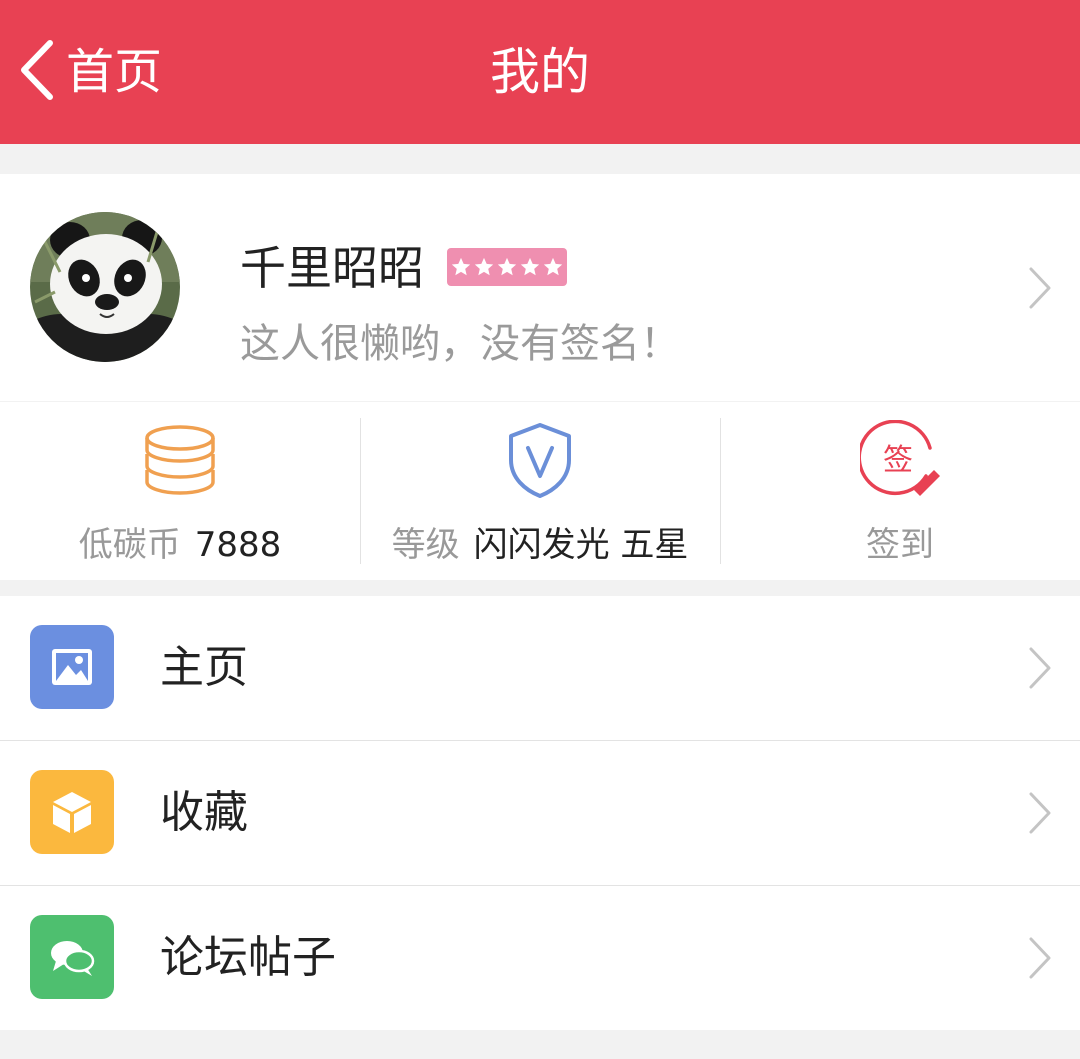 This screenshot has width=1080, height=1059. I want to click on page-title: 我的, so click(540, 72).